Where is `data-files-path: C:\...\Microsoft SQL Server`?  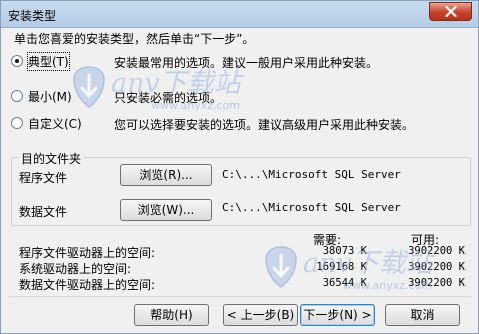 data-files-path: C:\...\Microsoft SQL Server is located at coordinates (311, 207).